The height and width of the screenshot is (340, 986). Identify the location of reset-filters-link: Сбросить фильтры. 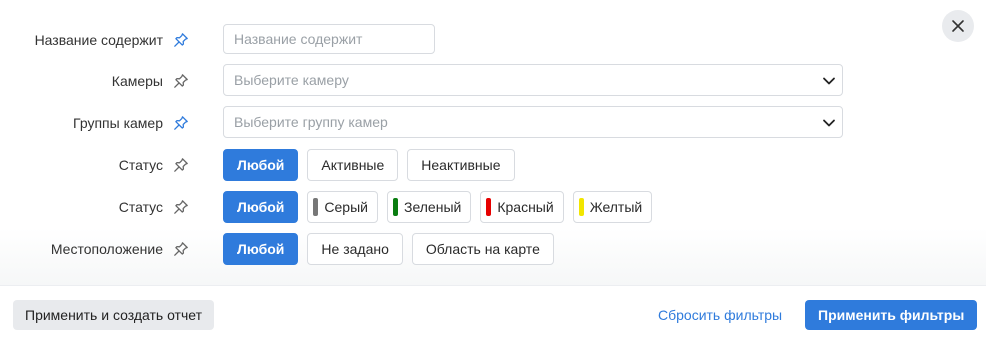
(720, 315).